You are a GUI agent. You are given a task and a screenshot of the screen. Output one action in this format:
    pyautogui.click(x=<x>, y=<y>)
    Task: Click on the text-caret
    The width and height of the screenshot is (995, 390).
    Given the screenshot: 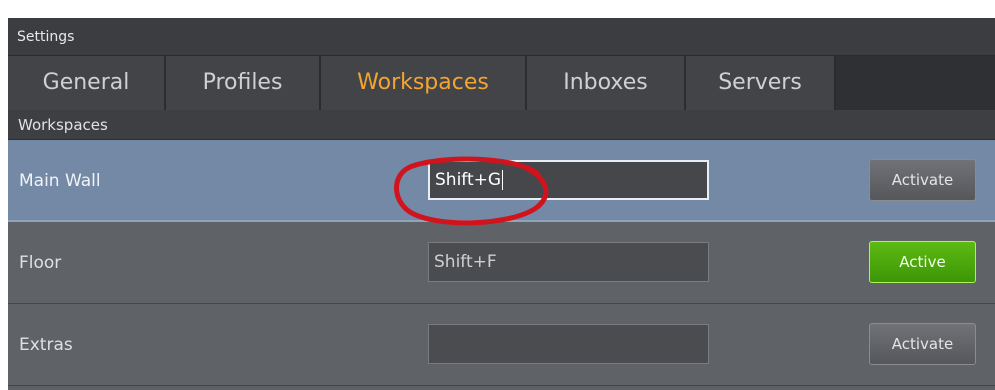 What is the action you would take?
    pyautogui.click(x=503, y=180)
    